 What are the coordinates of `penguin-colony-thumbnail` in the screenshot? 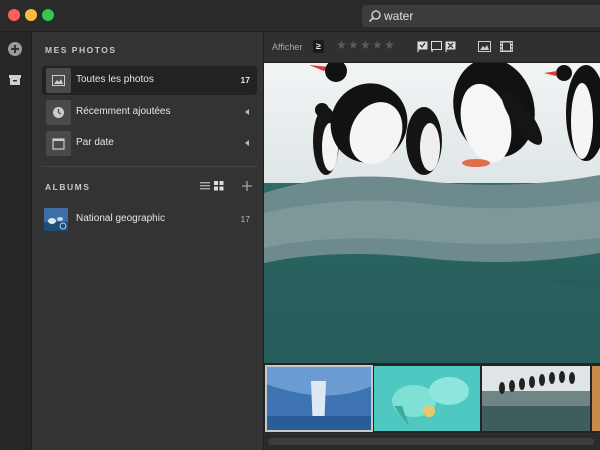 It's located at (536, 398).